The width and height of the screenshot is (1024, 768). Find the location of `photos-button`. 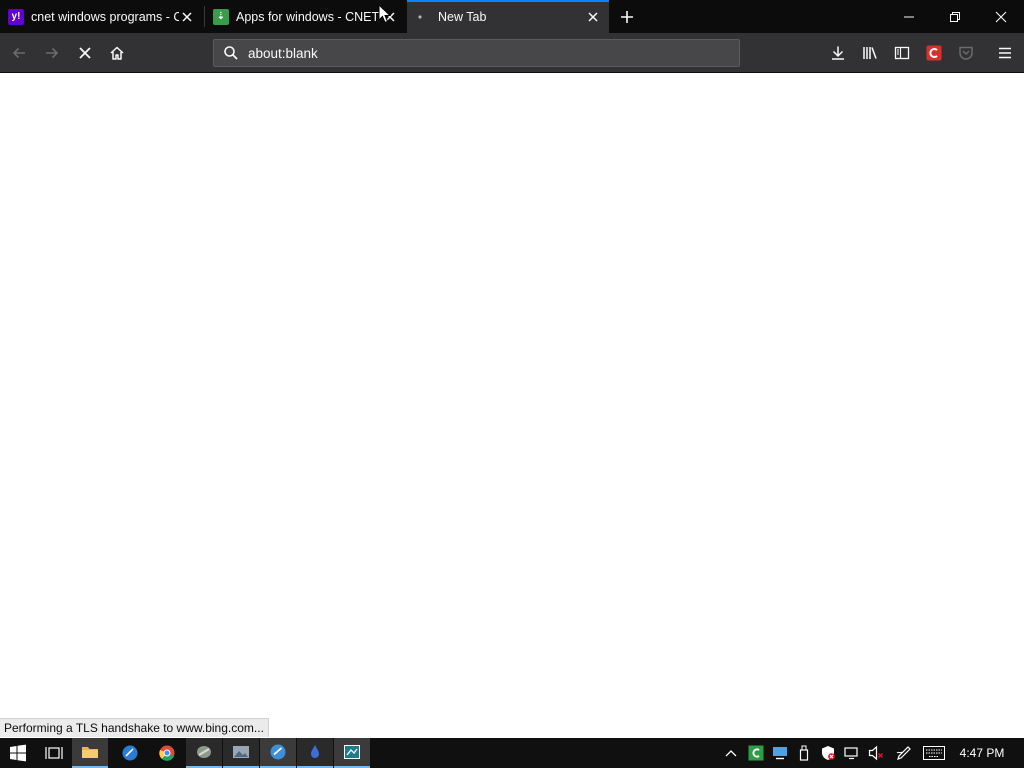

photos-button is located at coordinates (241, 753).